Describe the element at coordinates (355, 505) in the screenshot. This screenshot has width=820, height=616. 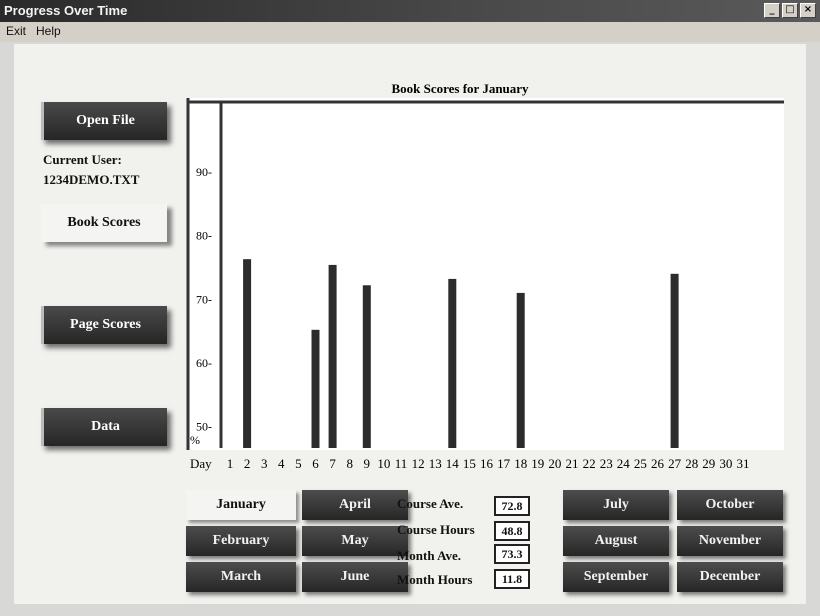
I see `month-button-april: April` at that location.